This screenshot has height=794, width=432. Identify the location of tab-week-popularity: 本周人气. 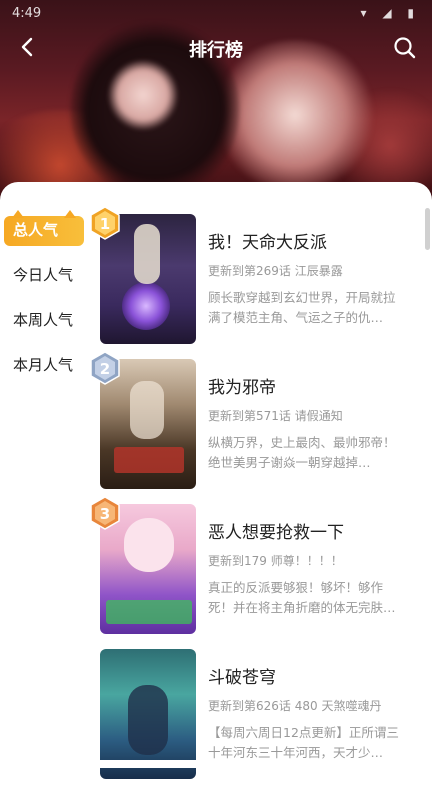
(45, 320).